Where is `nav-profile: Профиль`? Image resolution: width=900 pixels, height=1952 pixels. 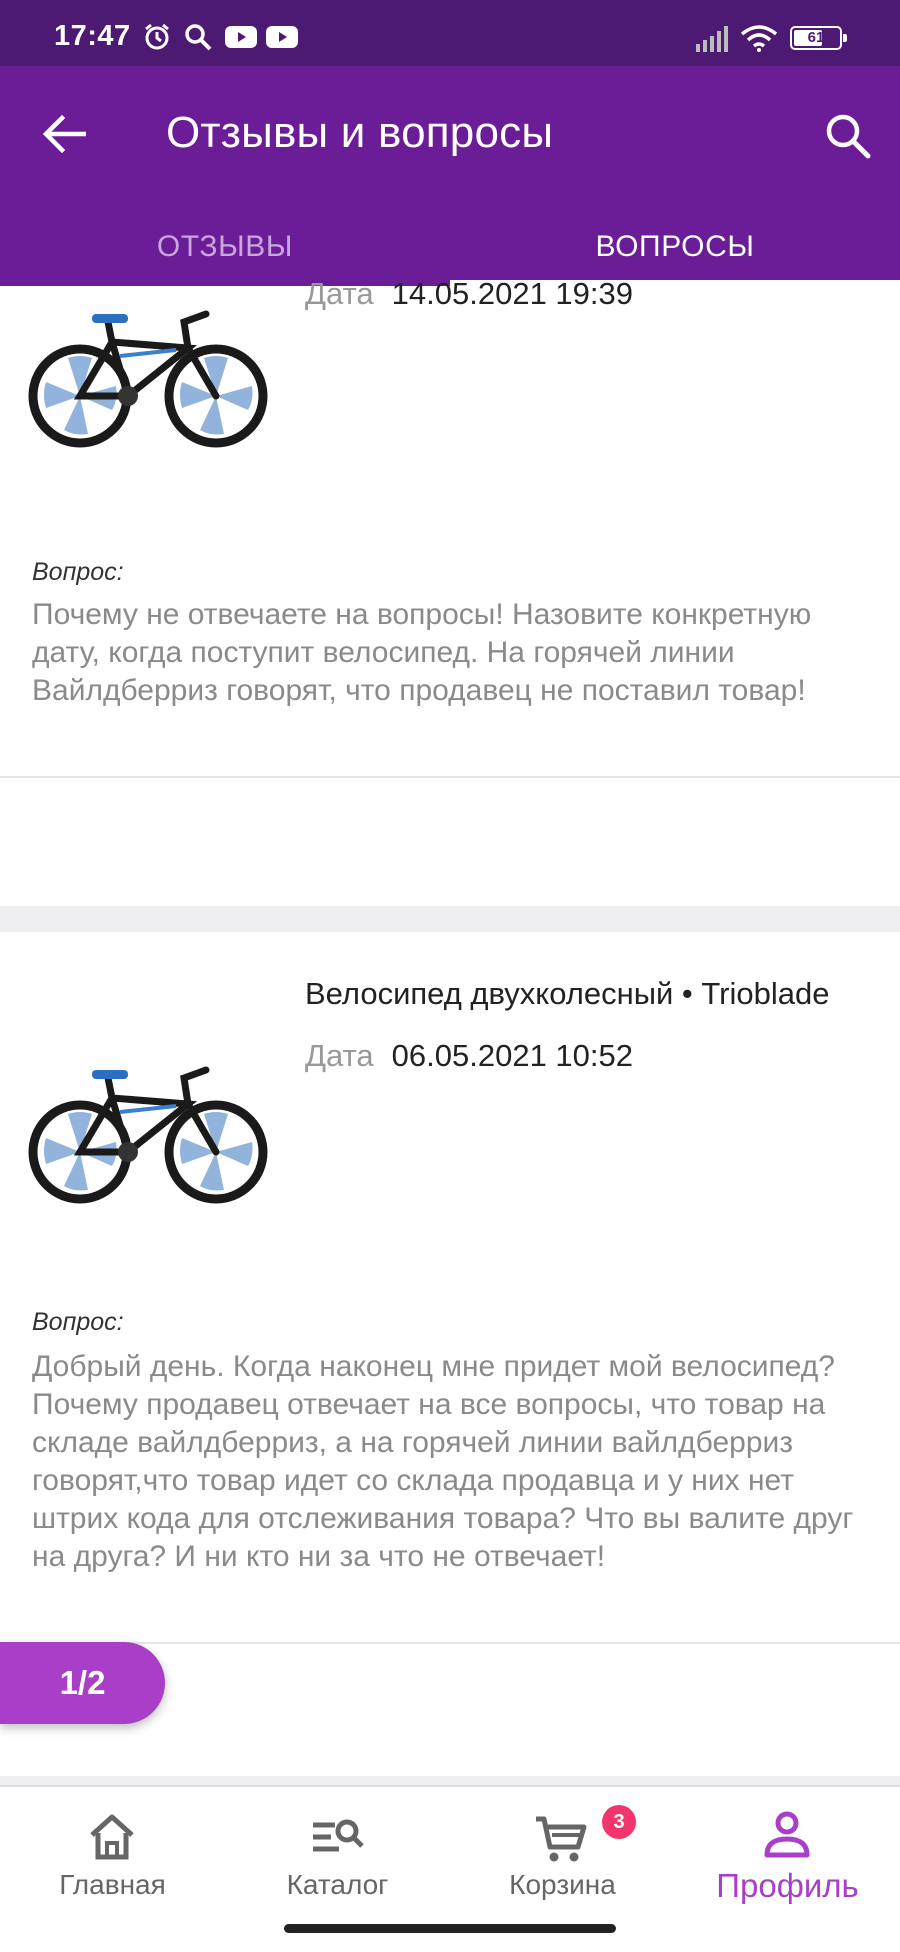 nav-profile: Профиль is located at coordinates (787, 1857).